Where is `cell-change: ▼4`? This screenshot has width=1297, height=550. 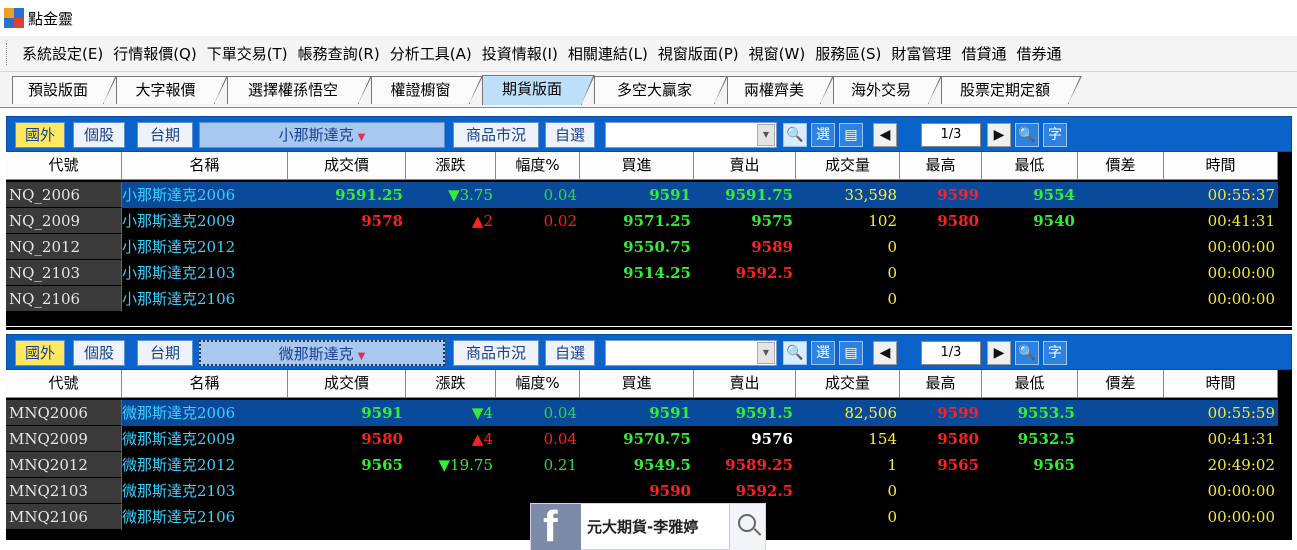
cell-change: ▼4 is located at coordinates (451, 413).